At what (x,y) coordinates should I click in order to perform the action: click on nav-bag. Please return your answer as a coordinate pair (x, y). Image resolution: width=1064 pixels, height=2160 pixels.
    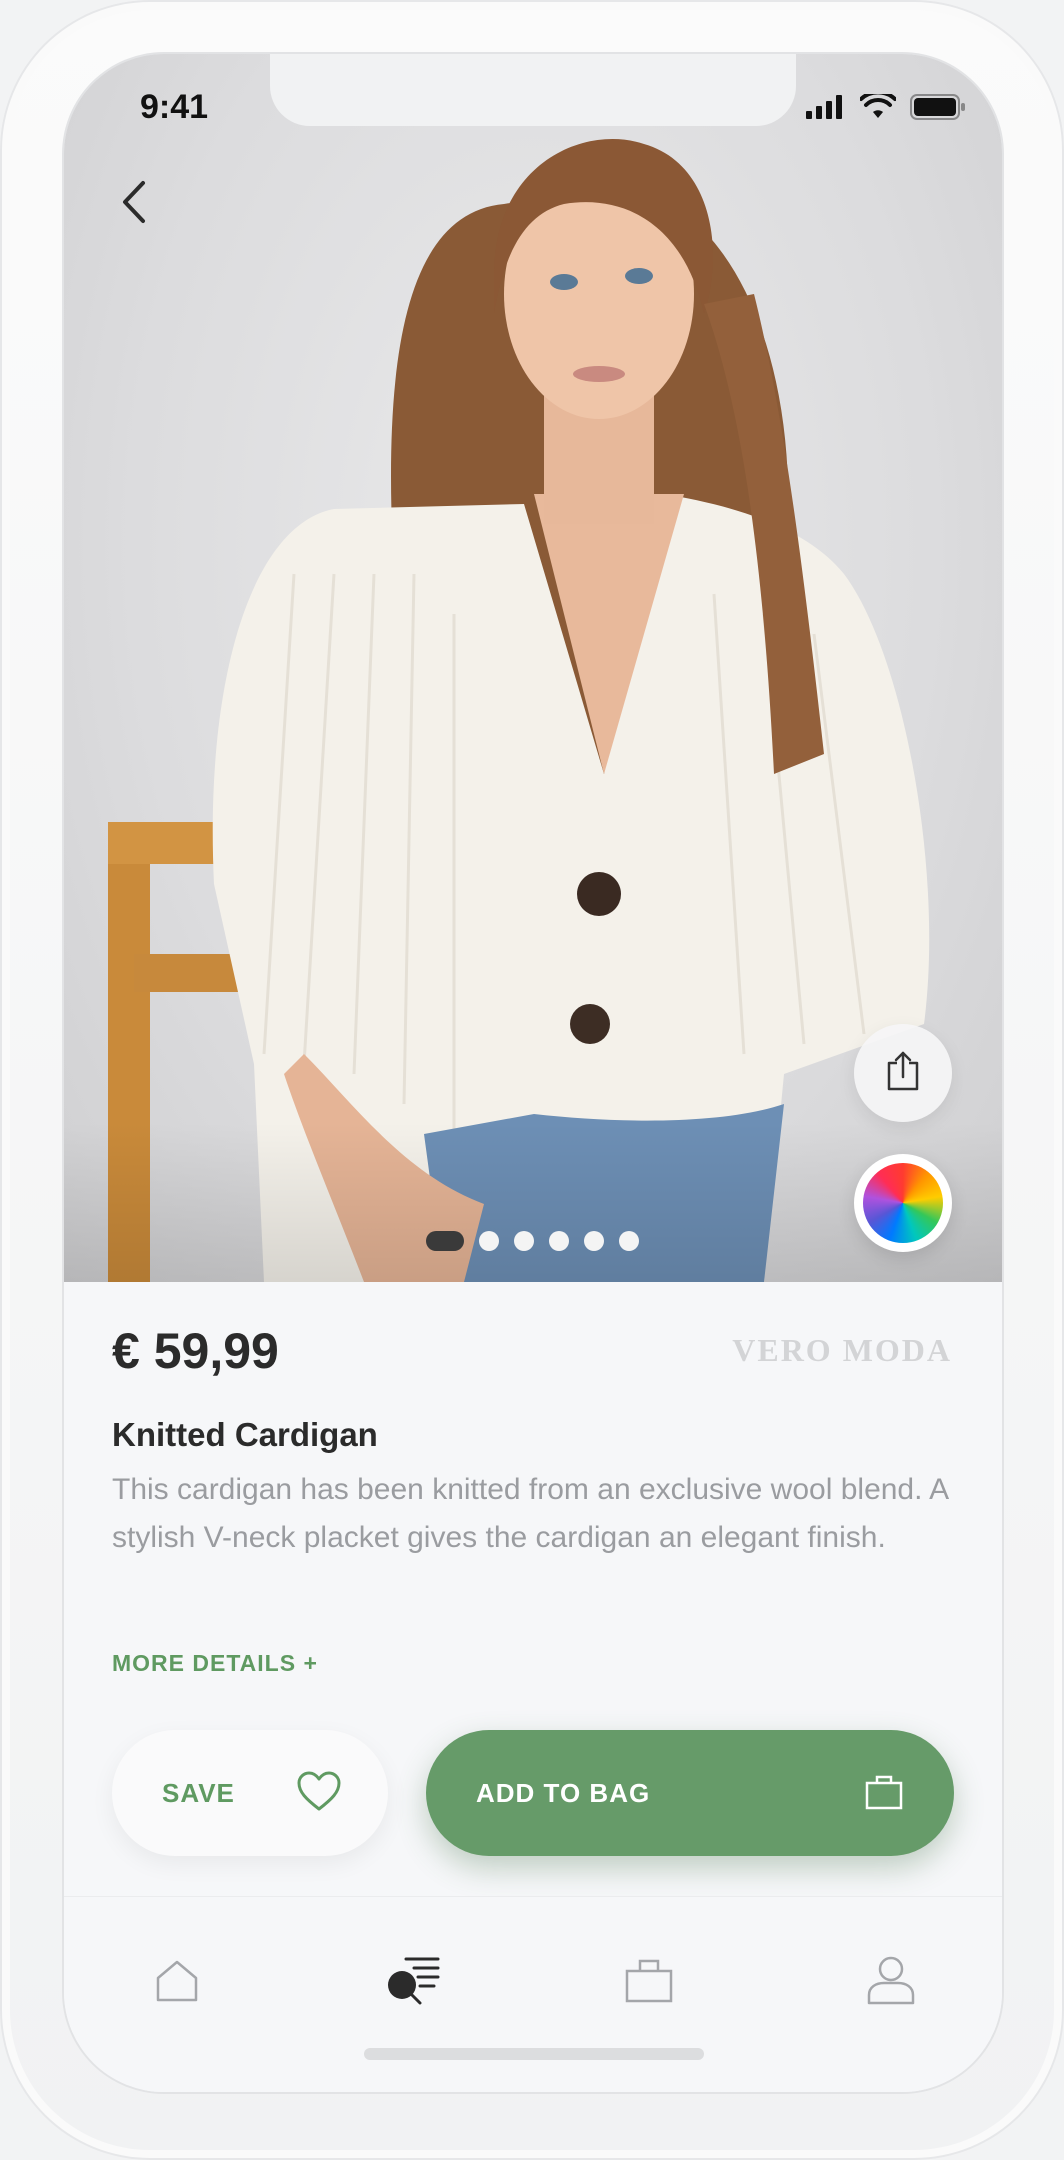
    Looking at the image, I should click on (649, 1982).